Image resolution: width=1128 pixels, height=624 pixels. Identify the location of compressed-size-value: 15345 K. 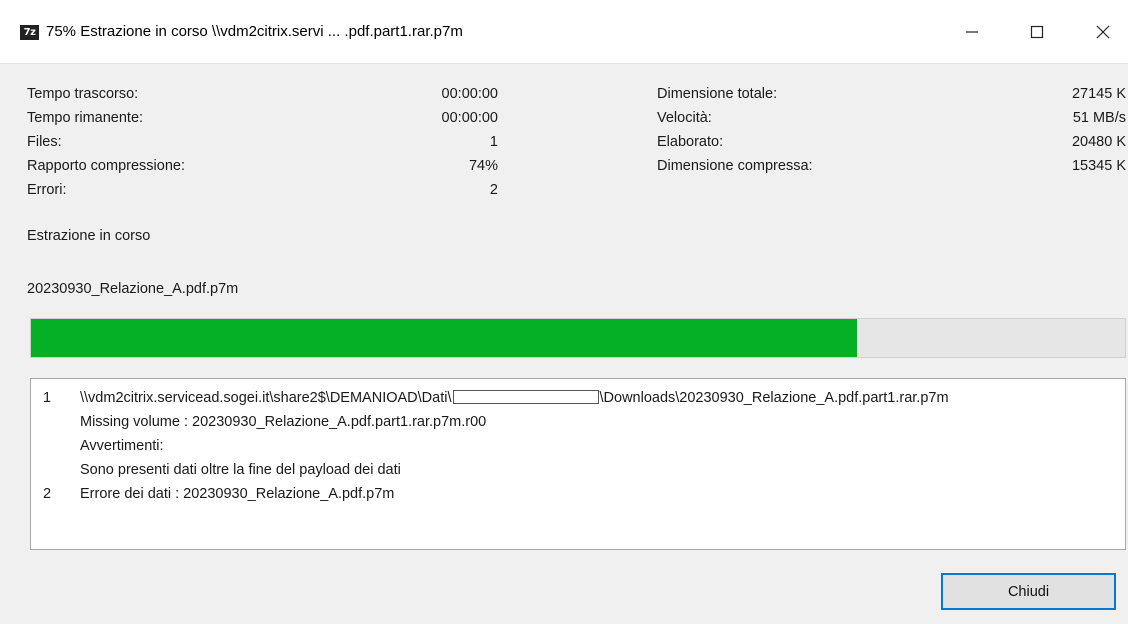
(1098, 166).